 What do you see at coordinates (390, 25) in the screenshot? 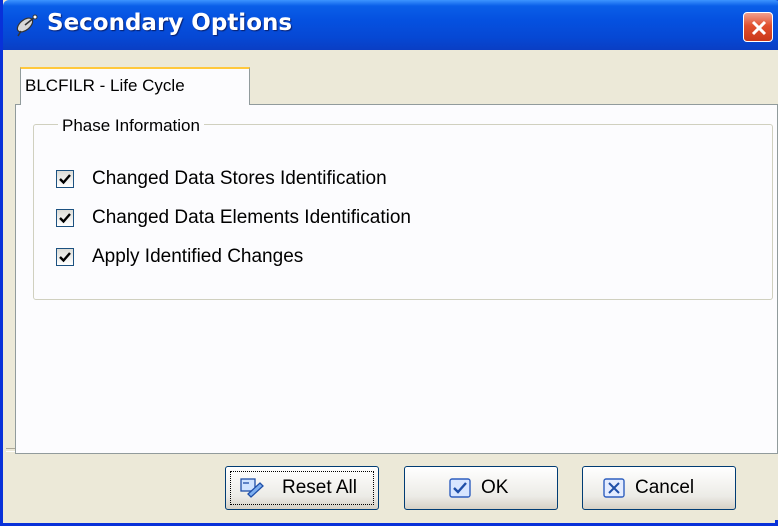
I see `title-bar: Secondary Options` at bounding box center [390, 25].